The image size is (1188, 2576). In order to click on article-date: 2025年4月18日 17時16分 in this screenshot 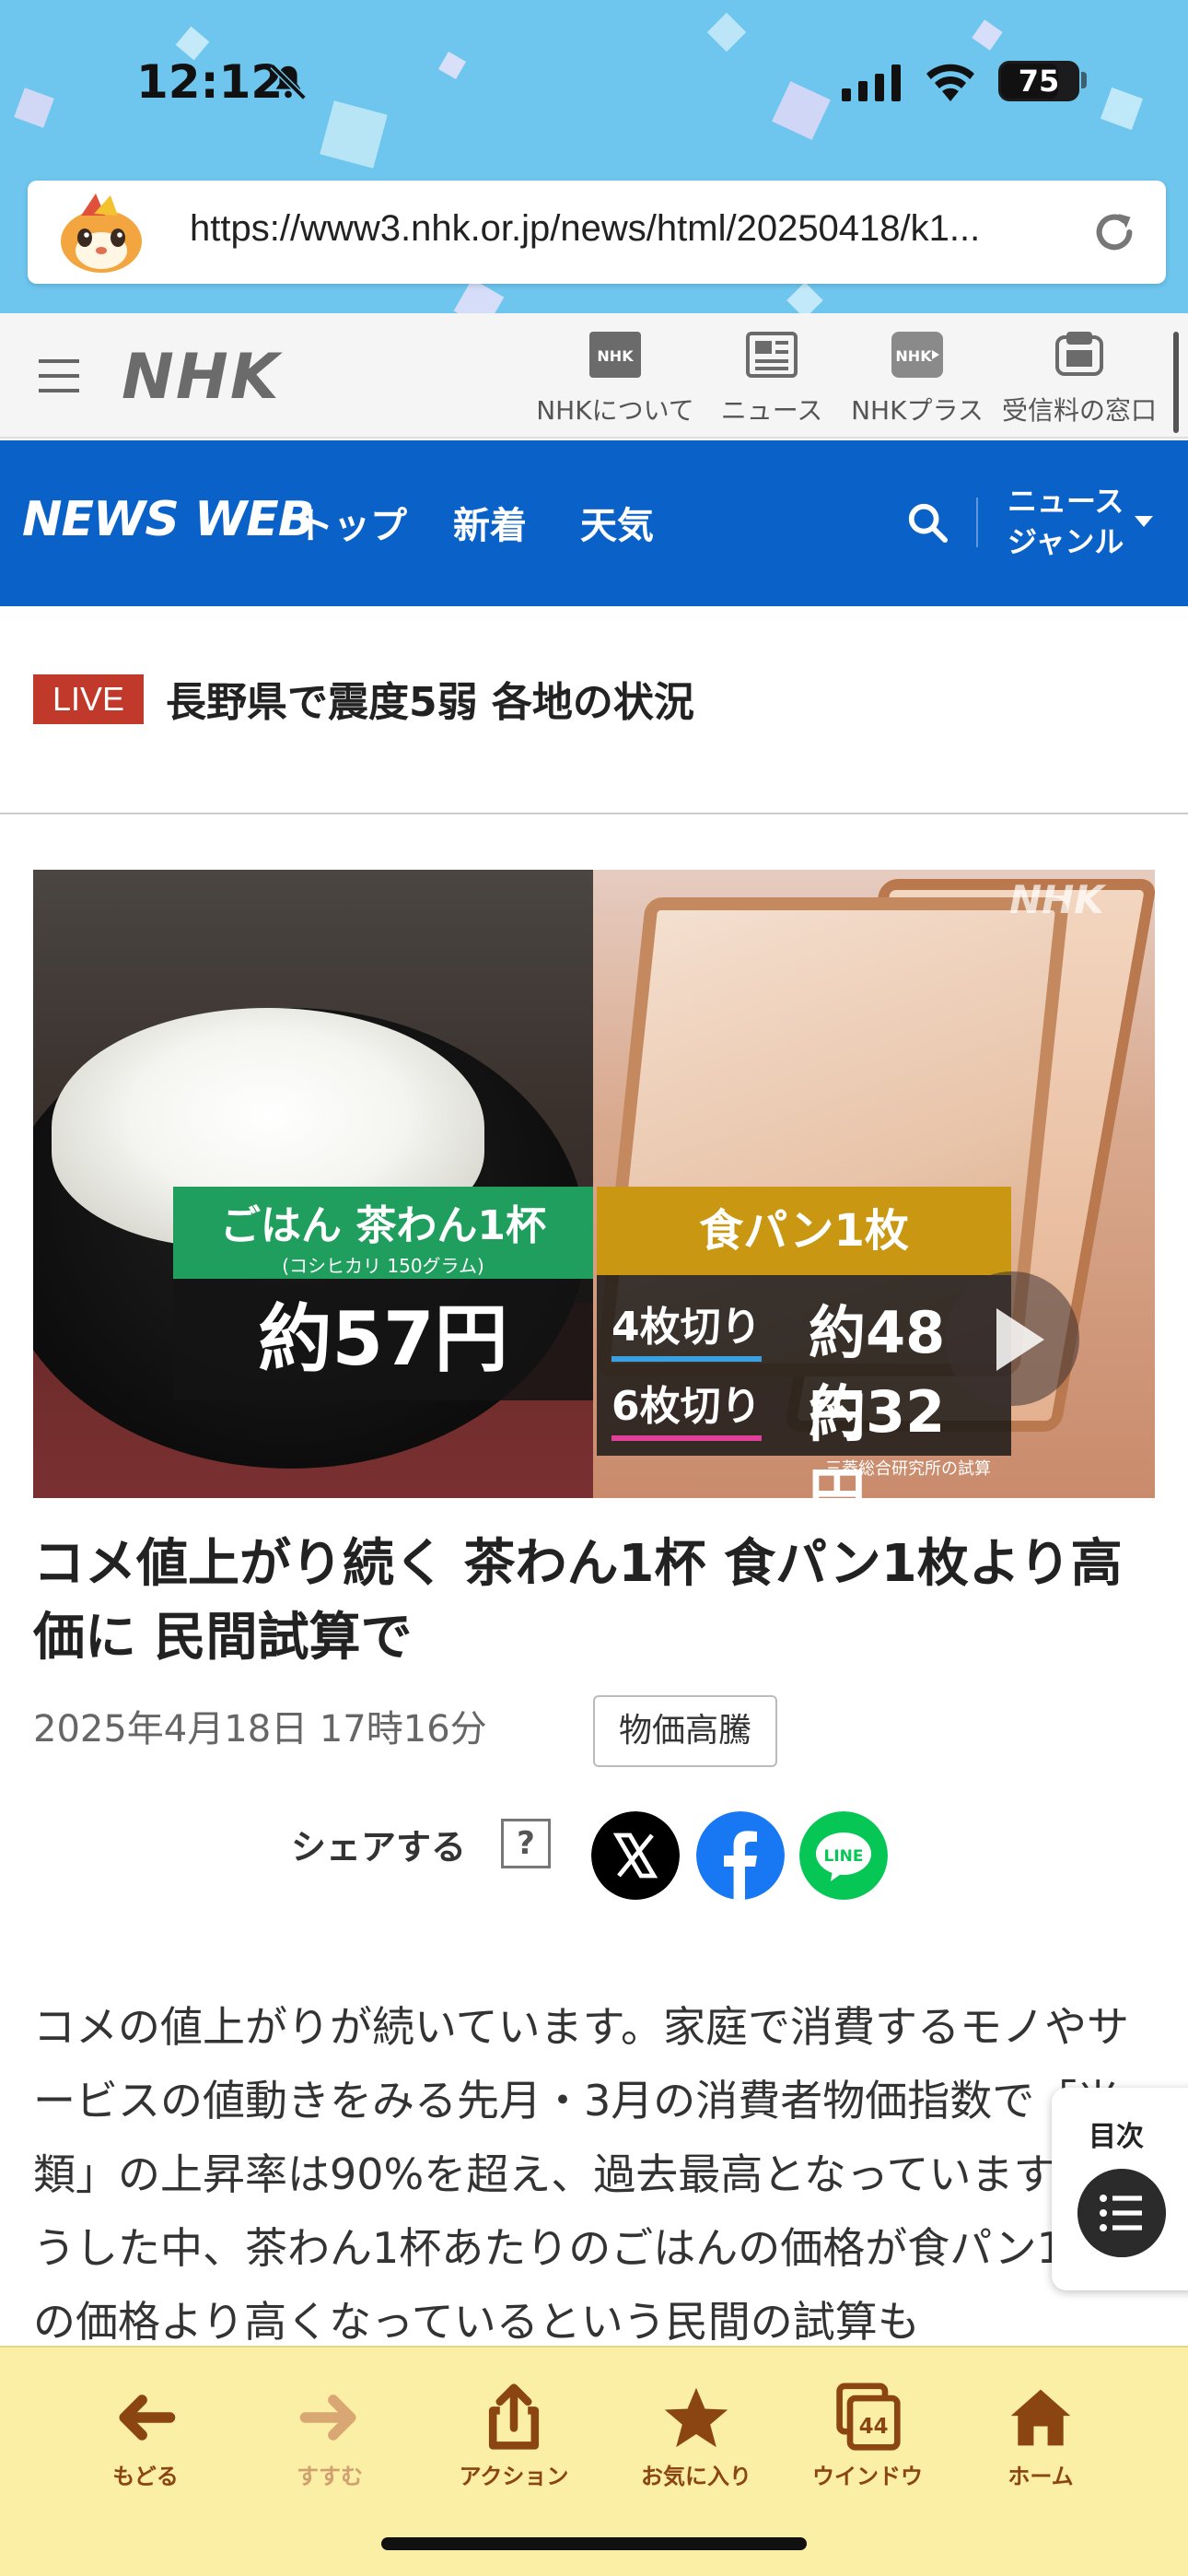, I will do `click(260, 1729)`.